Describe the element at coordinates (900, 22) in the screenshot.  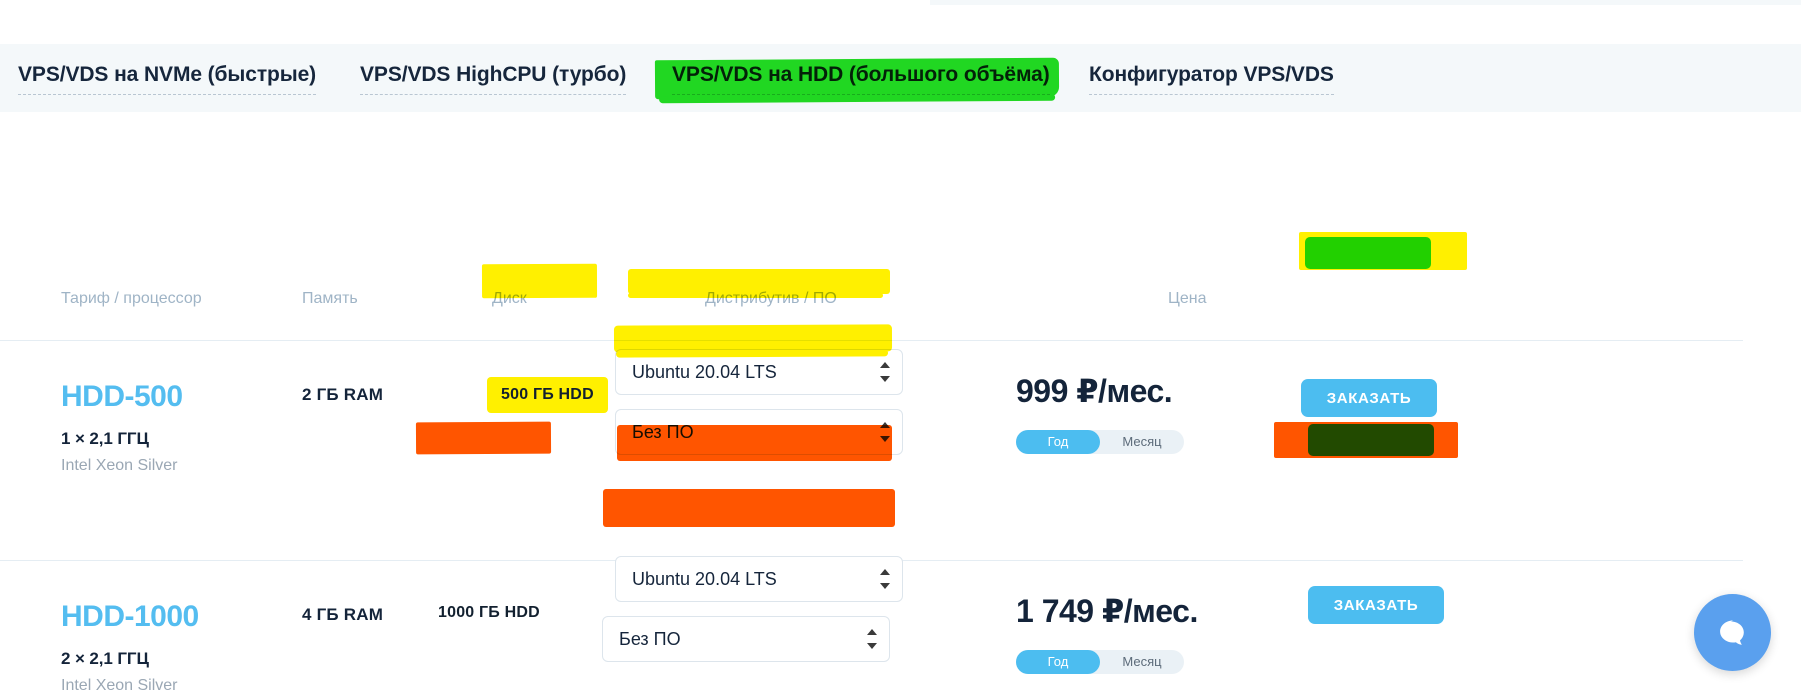
I see `top-spacer` at that location.